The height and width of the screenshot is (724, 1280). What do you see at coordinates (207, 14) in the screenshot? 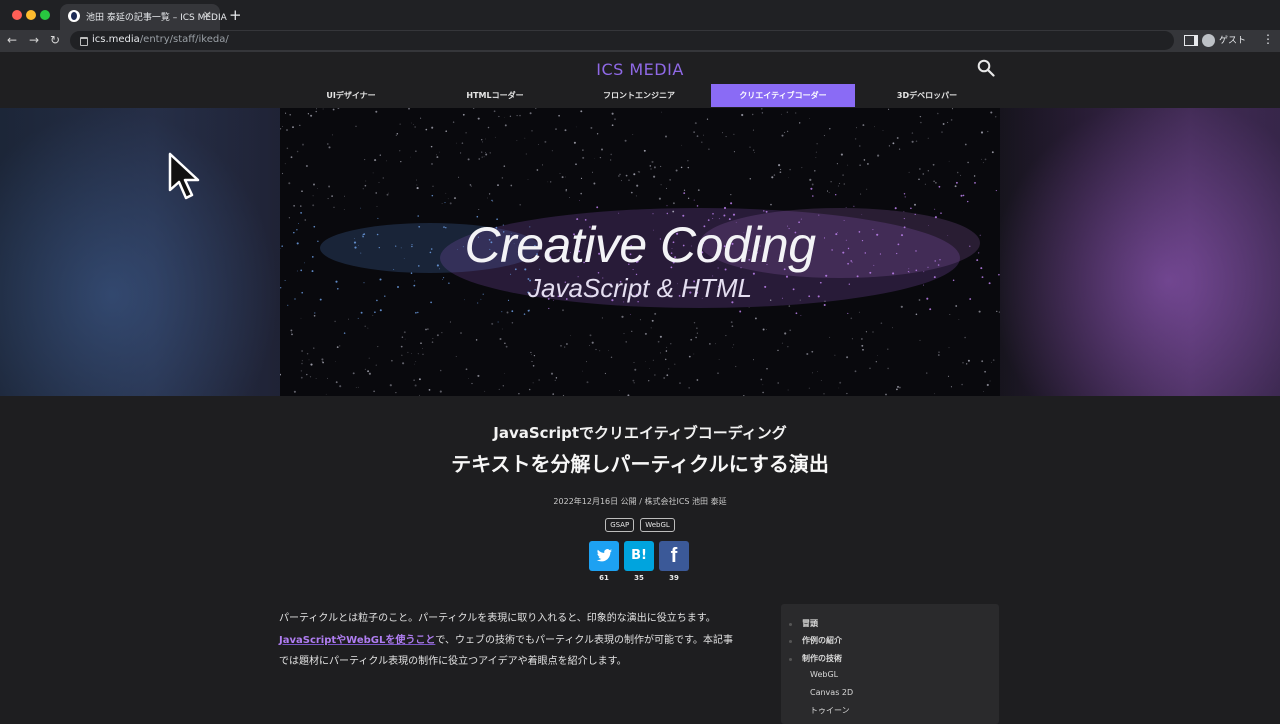
I see `tab-close-icon: ×` at bounding box center [207, 14].